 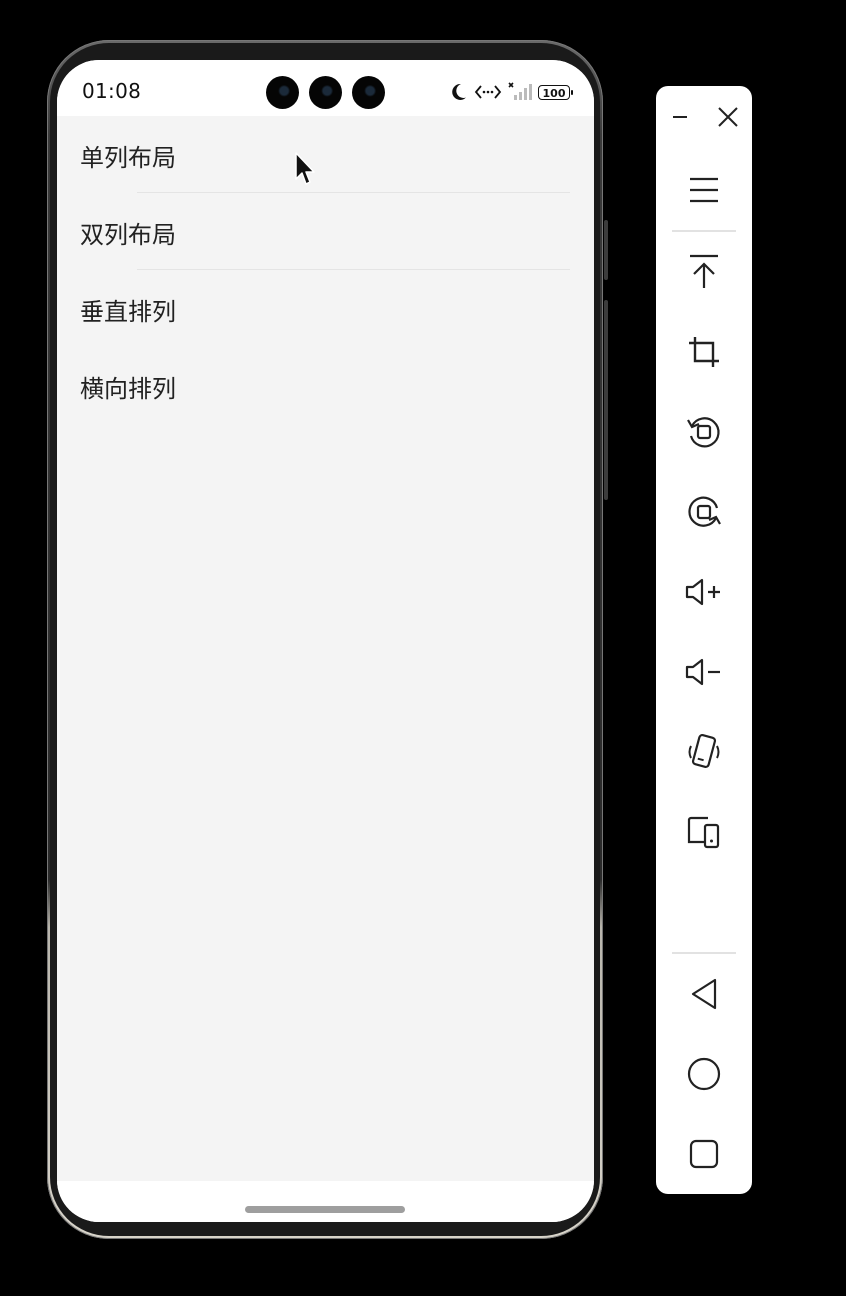 What do you see at coordinates (128, 235) in the screenshot?
I see `list-item-label: 双列布局` at bounding box center [128, 235].